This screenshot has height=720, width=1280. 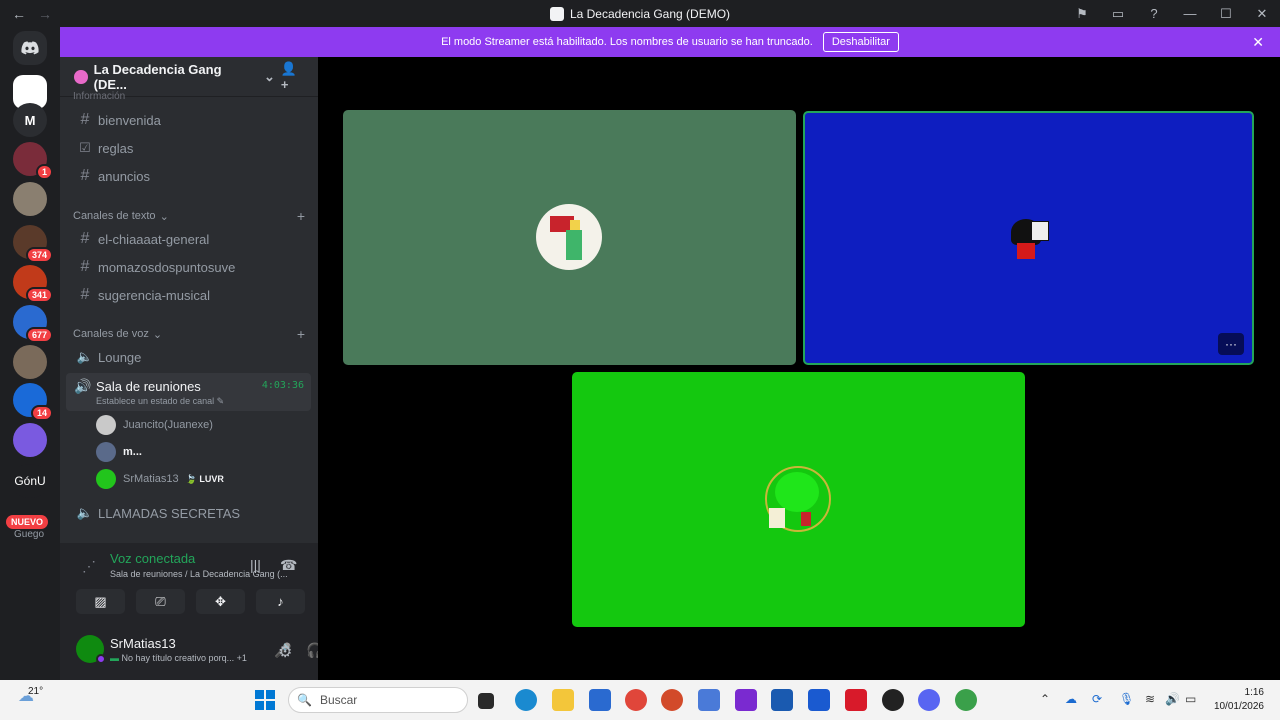 What do you see at coordinates (1172, 699) in the screenshot?
I see `volume-icon: 🔊` at bounding box center [1172, 699].